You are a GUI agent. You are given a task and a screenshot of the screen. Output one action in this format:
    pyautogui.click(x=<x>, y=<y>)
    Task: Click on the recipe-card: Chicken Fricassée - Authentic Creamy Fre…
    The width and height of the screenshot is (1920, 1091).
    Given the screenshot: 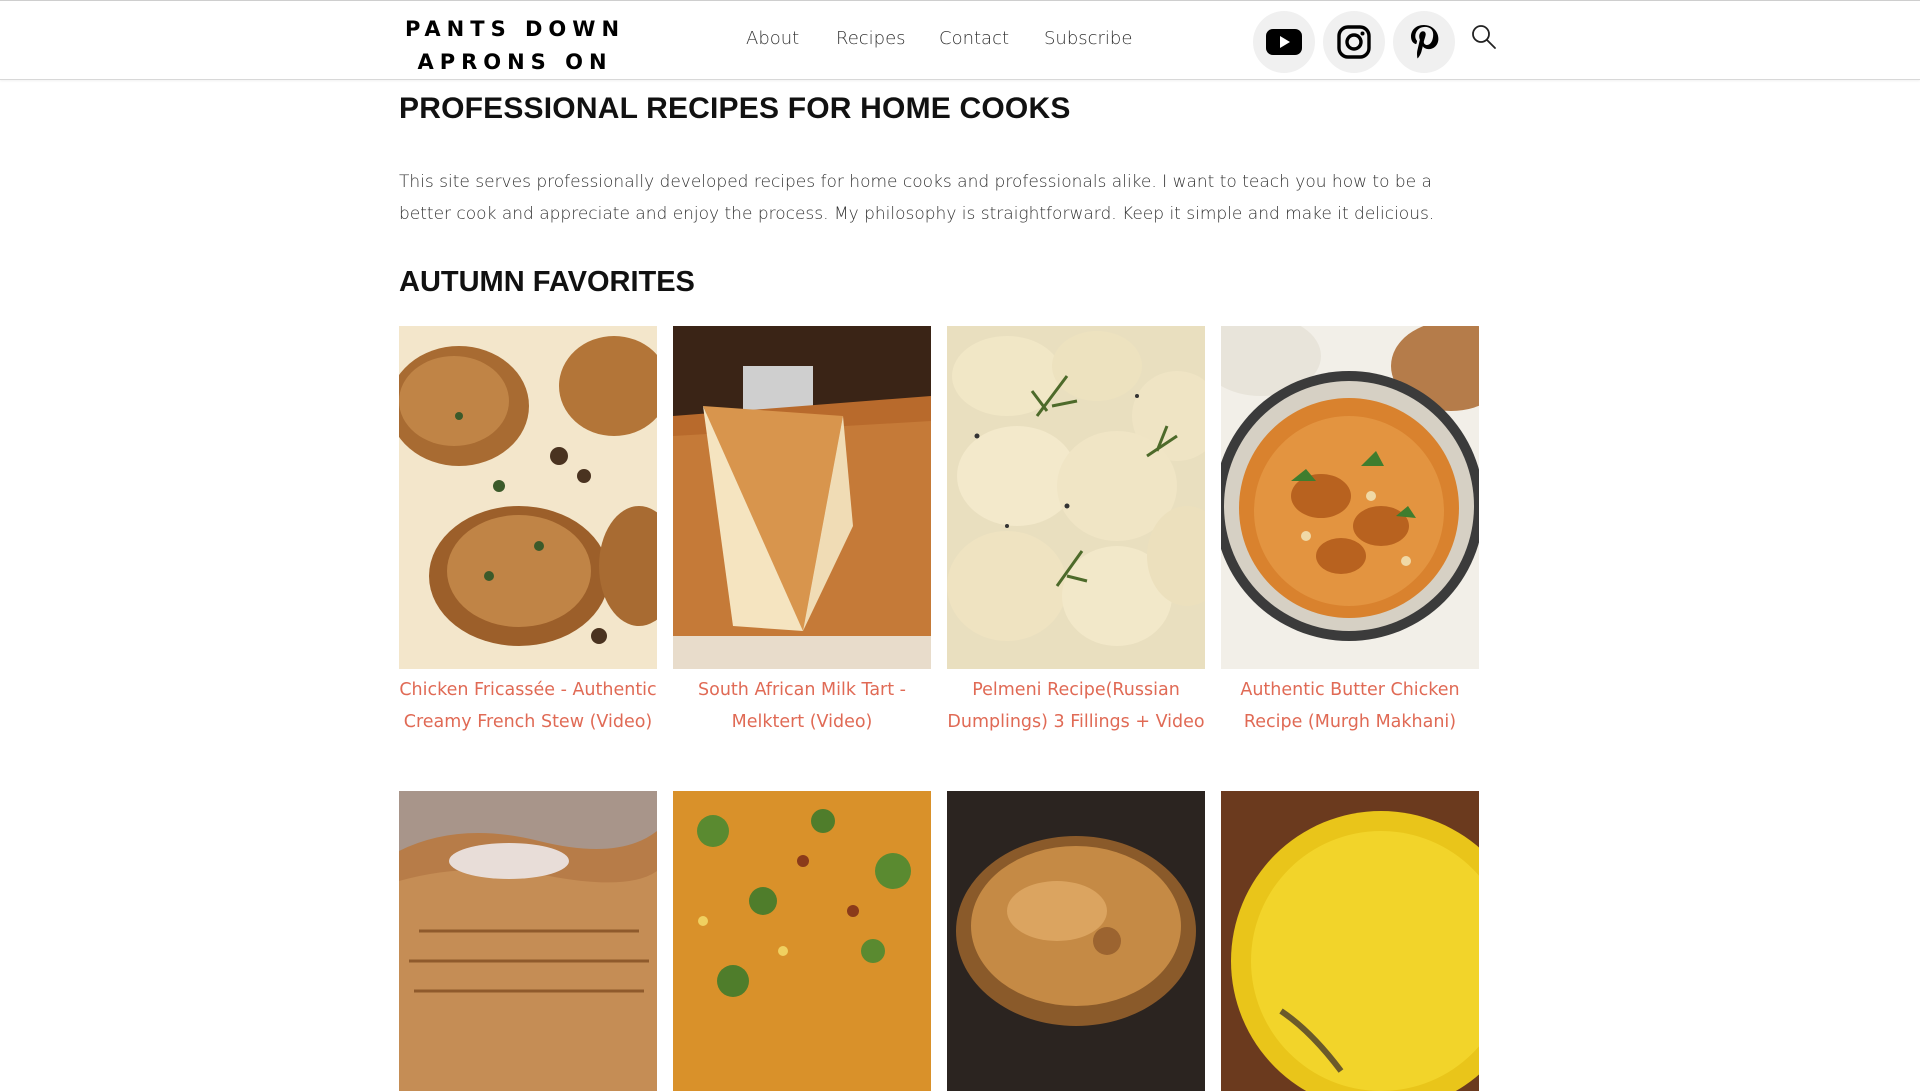 What is the action you would take?
    pyautogui.click(x=528, y=532)
    